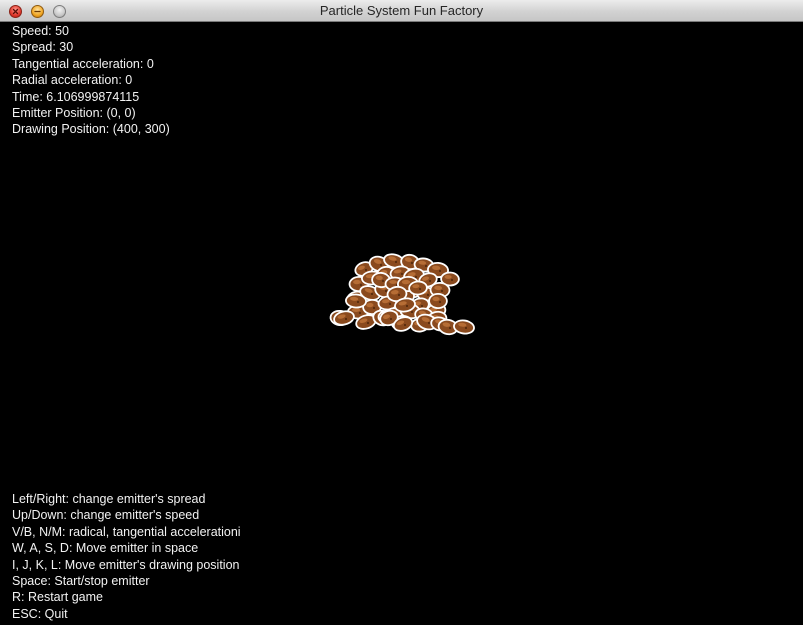 The image size is (803, 625). Describe the element at coordinates (40, 613) in the screenshot. I see `help-line: ESC: Quit` at that location.